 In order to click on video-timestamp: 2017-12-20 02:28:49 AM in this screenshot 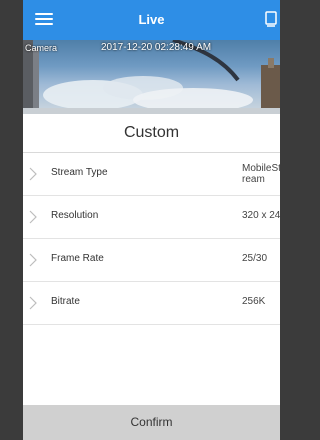, I will do `click(156, 47)`.